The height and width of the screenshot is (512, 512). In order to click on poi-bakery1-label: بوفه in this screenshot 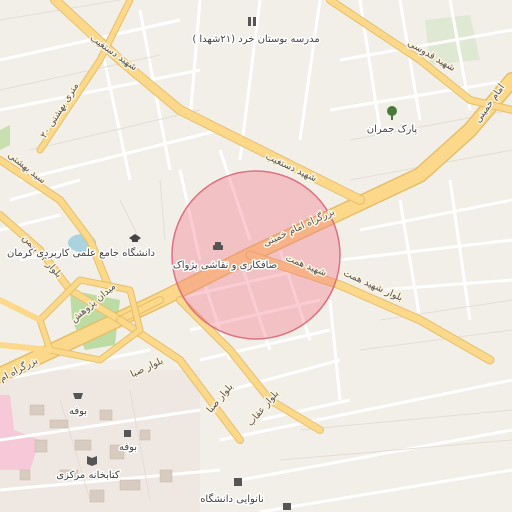, I will do `click(78, 411)`.